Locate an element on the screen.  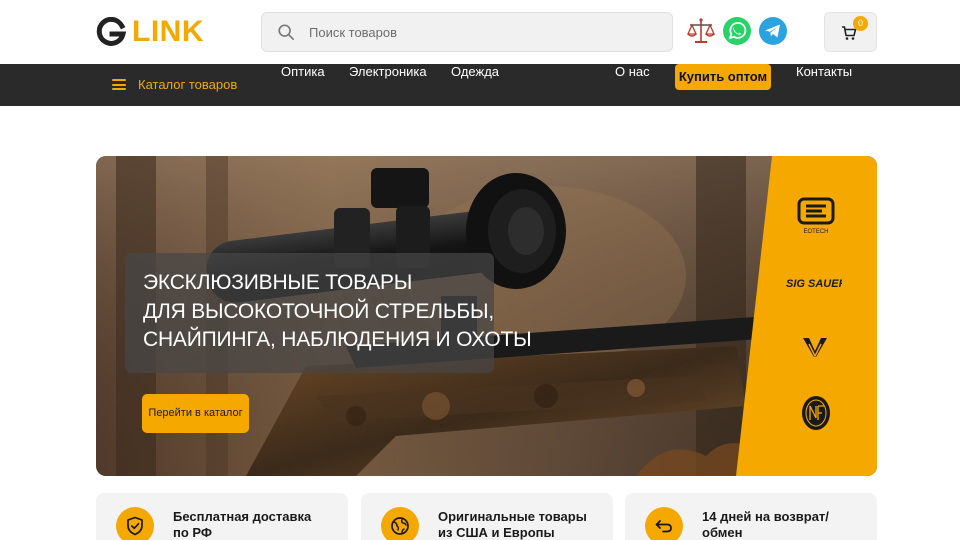
promo-headline-line: для высокоточной стрельбы, is located at coordinates (319, 311).